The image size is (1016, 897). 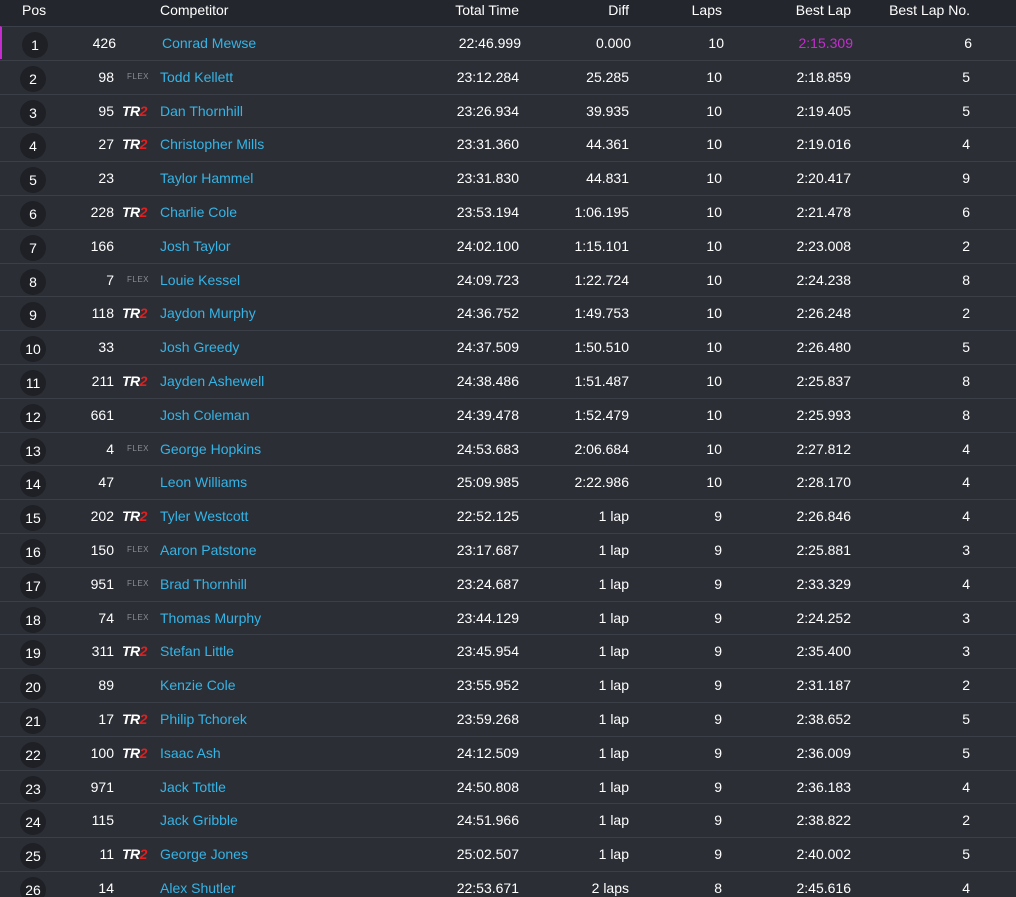 What do you see at coordinates (34, 10) in the screenshot?
I see `header-pos: Pos` at bounding box center [34, 10].